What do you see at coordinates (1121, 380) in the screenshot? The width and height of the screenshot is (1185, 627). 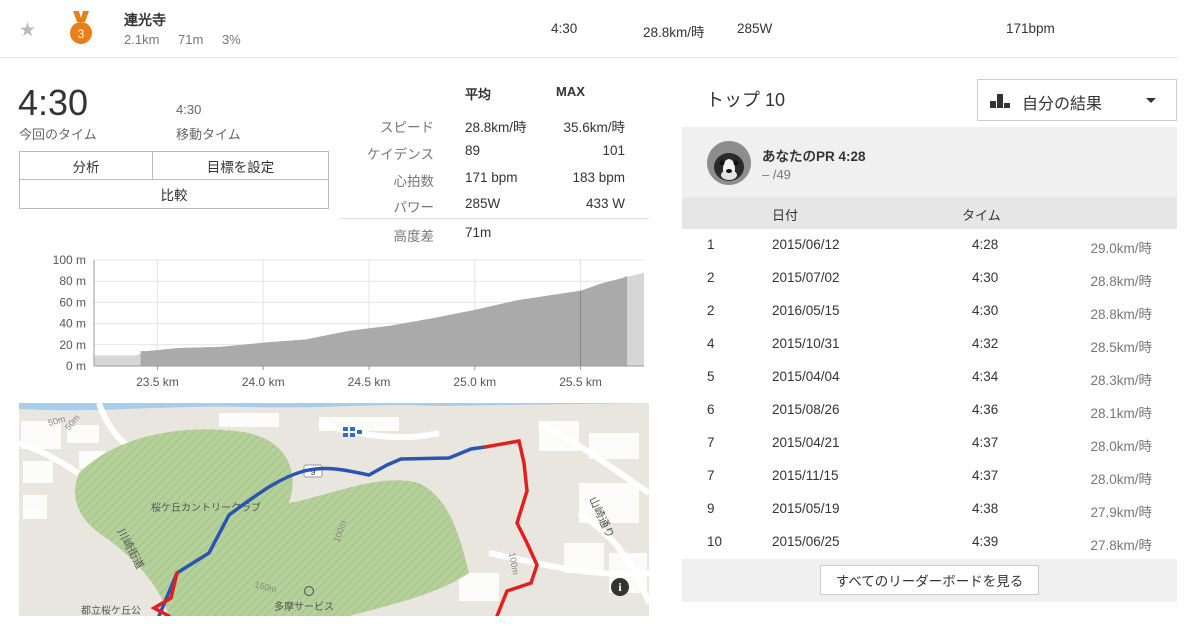 I see `row-speed: 28.3km/時` at bounding box center [1121, 380].